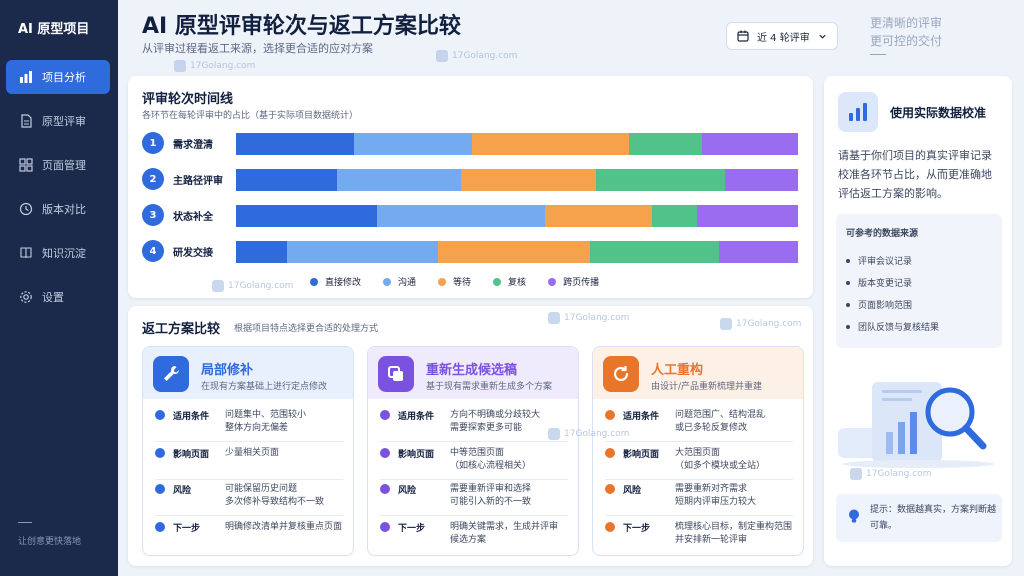  I want to click on tagline-line-1: 更清晰的评审, so click(906, 23).